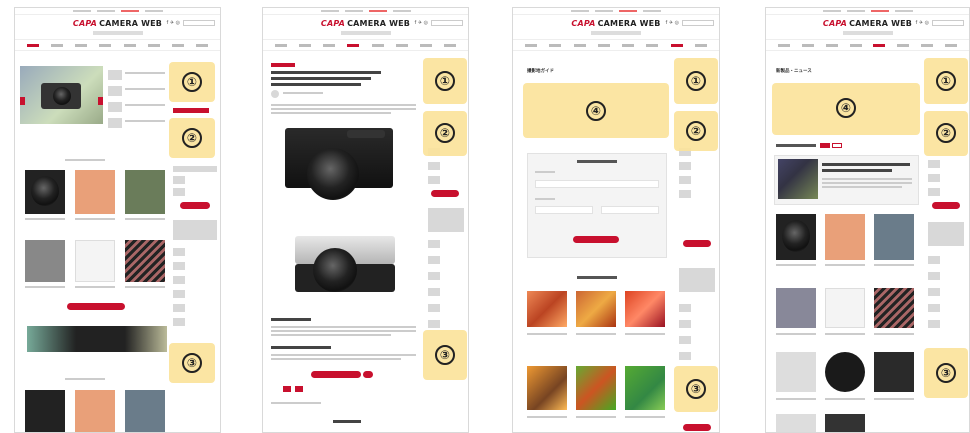 The height and width of the screenshot is (433, 970). Describe the element at coordinates (96, 306) in the screenshot. I see `more-articles-button` at that location.